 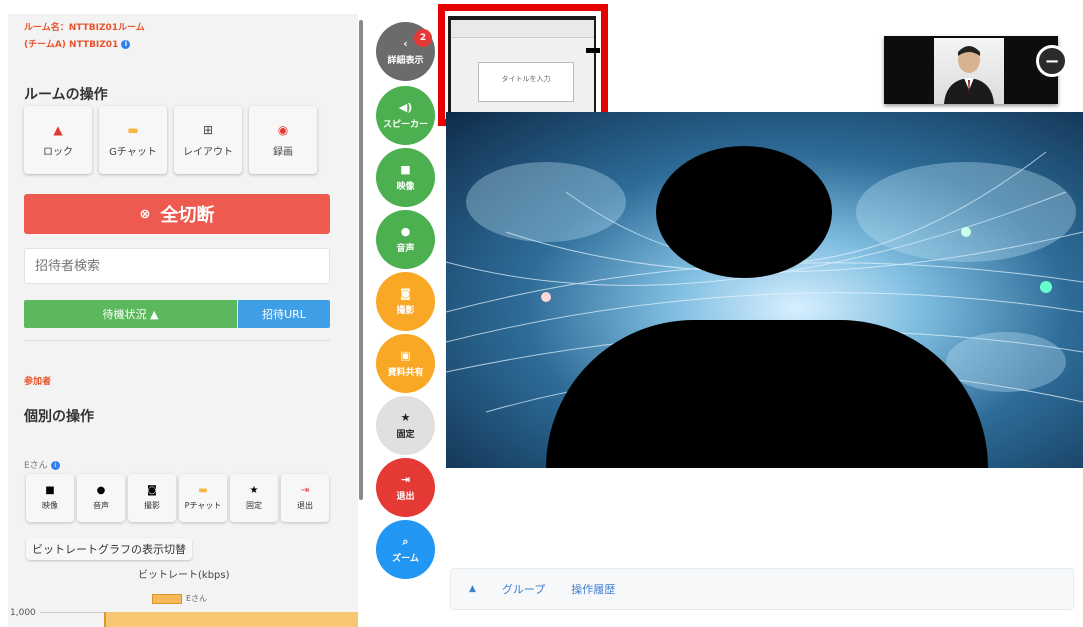 I want to click on layout-icon: ⊞, so click(x=208, y=129).